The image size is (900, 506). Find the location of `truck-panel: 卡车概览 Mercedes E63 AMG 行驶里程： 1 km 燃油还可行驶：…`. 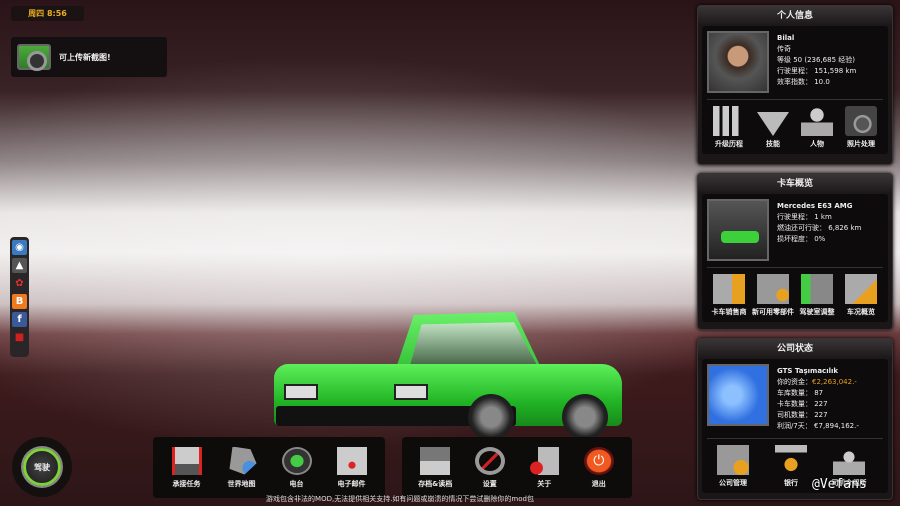

truck-panel: 卡车概览 Mercedes E63 AMG 行驶里程： 1 km 燃油还可行驶：… is located at coordinates (795, 251).